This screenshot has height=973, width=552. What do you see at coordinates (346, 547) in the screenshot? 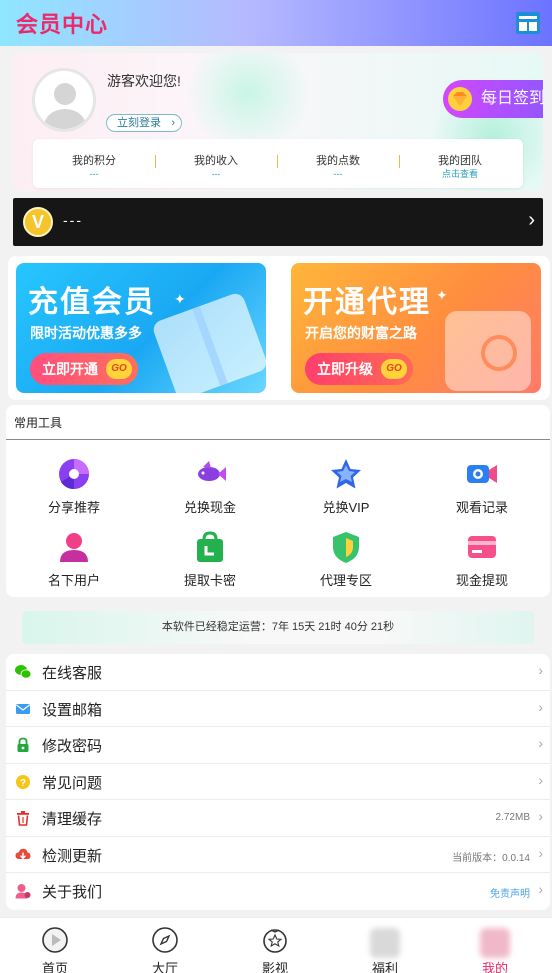
I see `shield-icon` at bounding box center [346, 547].